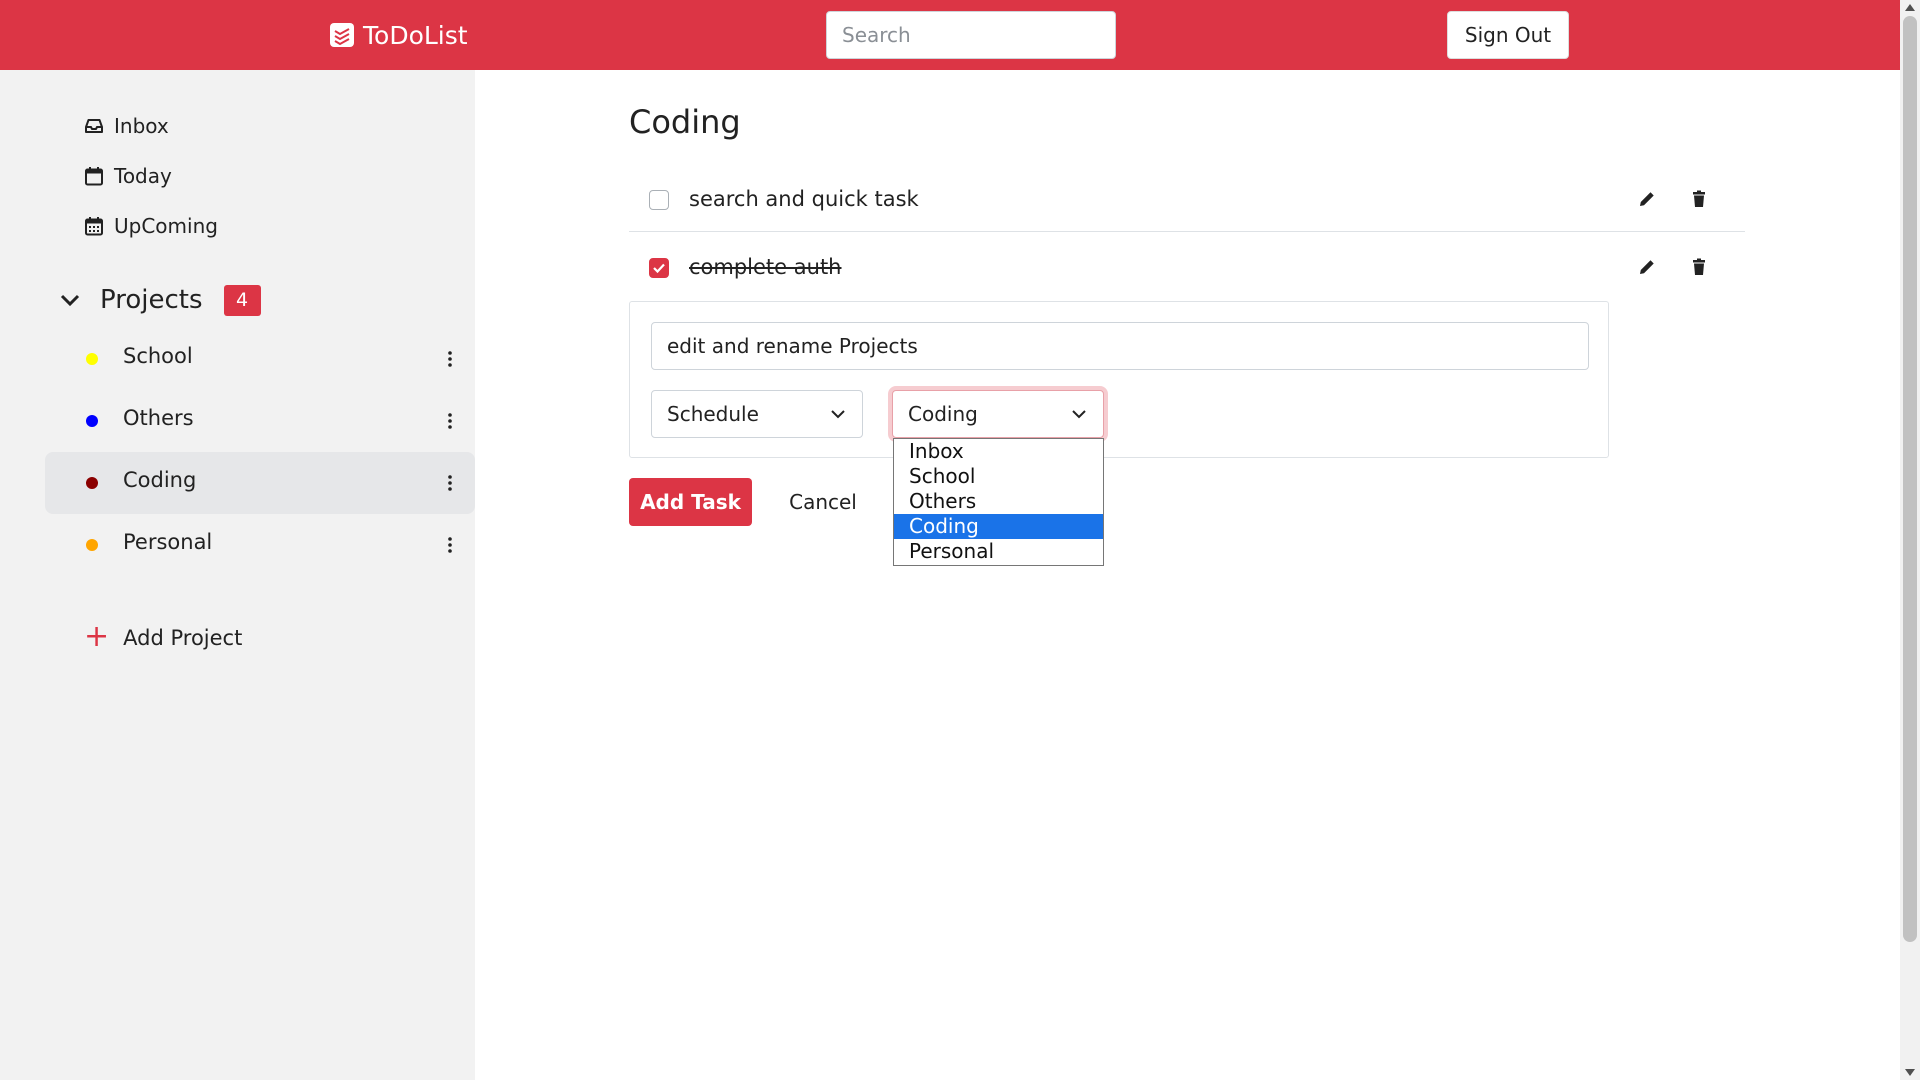 This screenshot has height=1080, width=1920. What do you see at coordinates (659, 200) in the screenshot?
I see `task-checkbox` at bounding box center [659, 200].